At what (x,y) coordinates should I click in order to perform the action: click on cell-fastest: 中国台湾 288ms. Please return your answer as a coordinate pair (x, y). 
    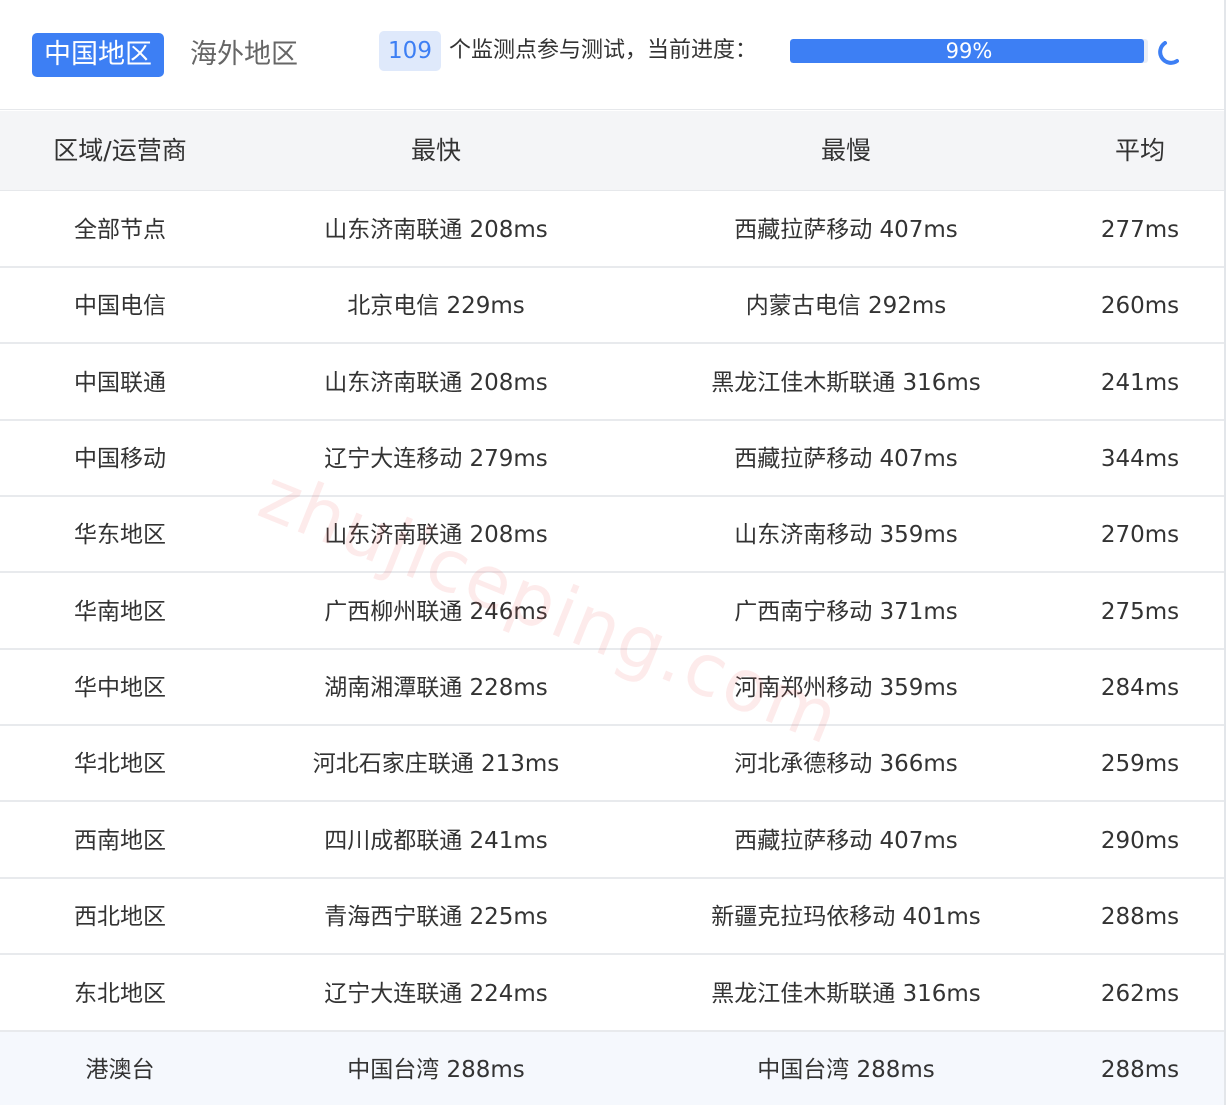
    Looking at the image, I should click on (436, 1070).